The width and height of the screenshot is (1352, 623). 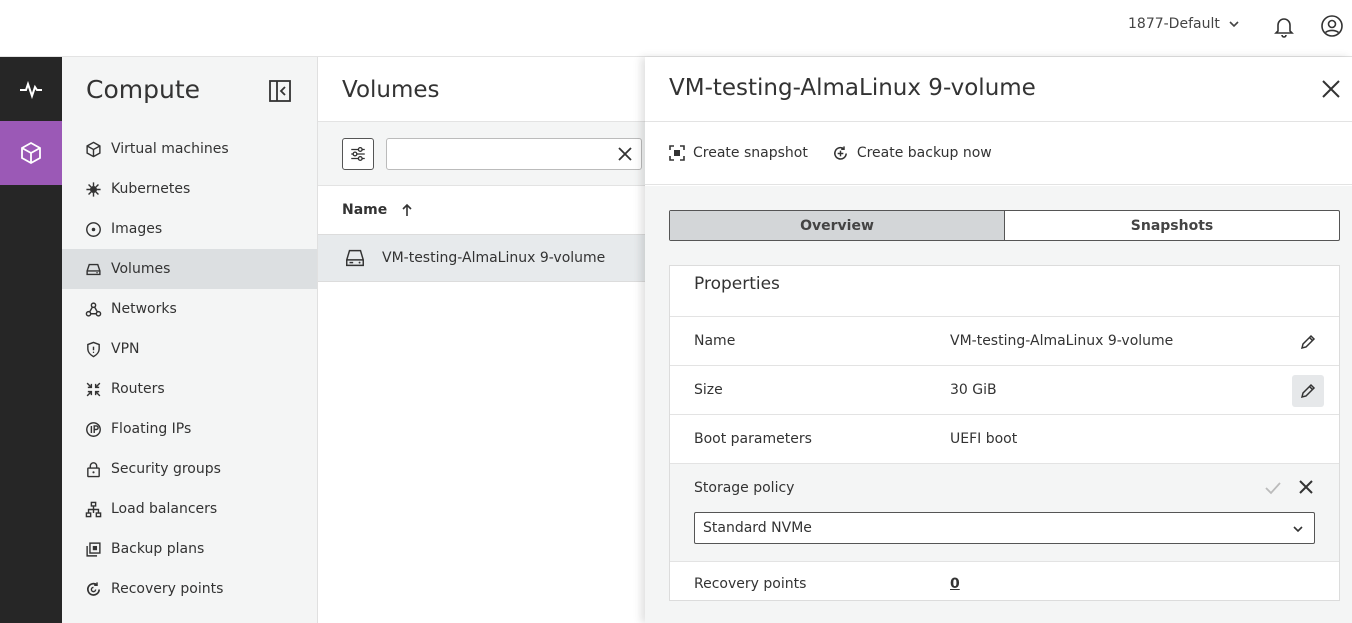 I want to click on rail-compute, so click(x=31, y=153).